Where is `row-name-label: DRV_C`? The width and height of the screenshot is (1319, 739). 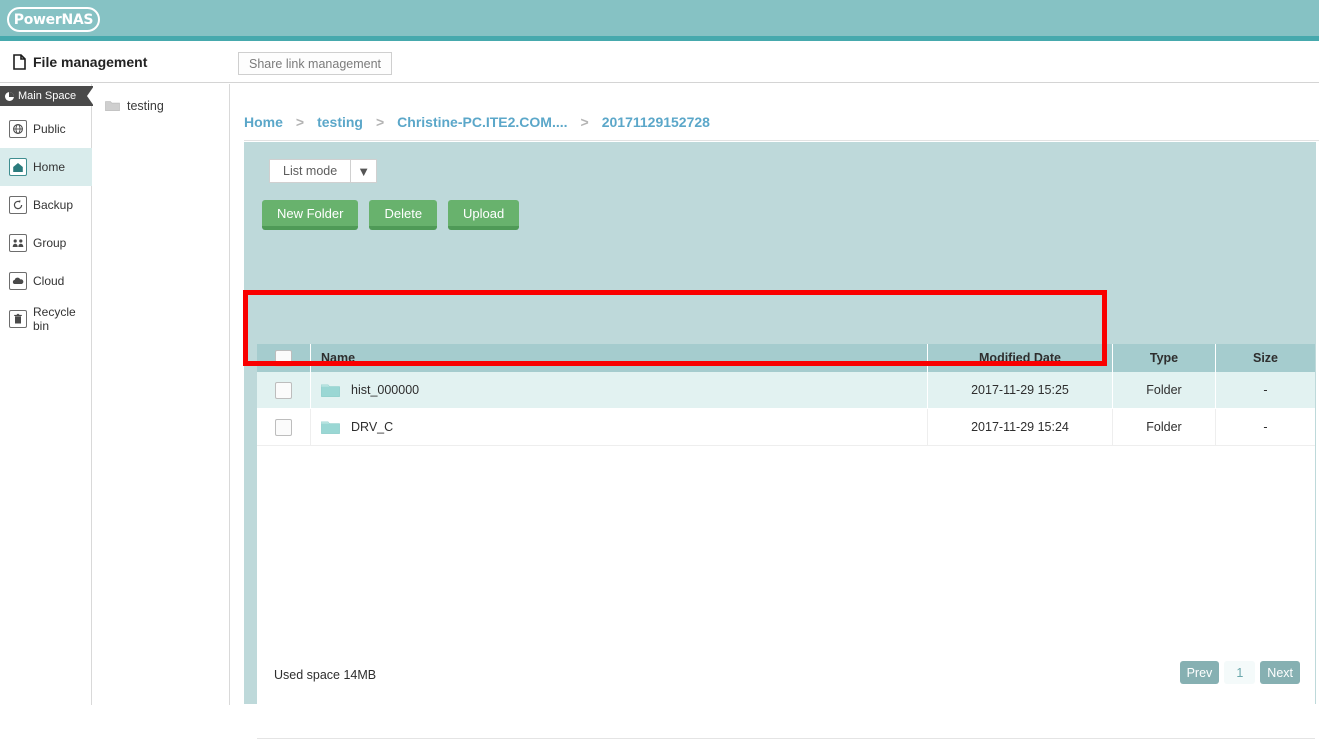 row-name-label: DRV_C is located at coordinates (372, 427).